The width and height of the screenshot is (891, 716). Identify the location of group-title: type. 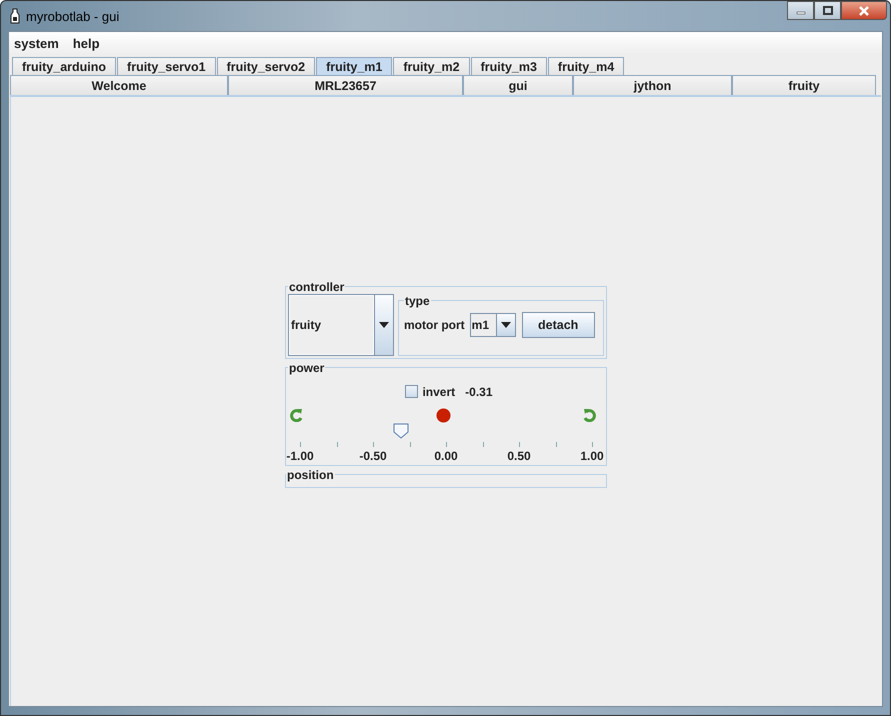
(417, 301).